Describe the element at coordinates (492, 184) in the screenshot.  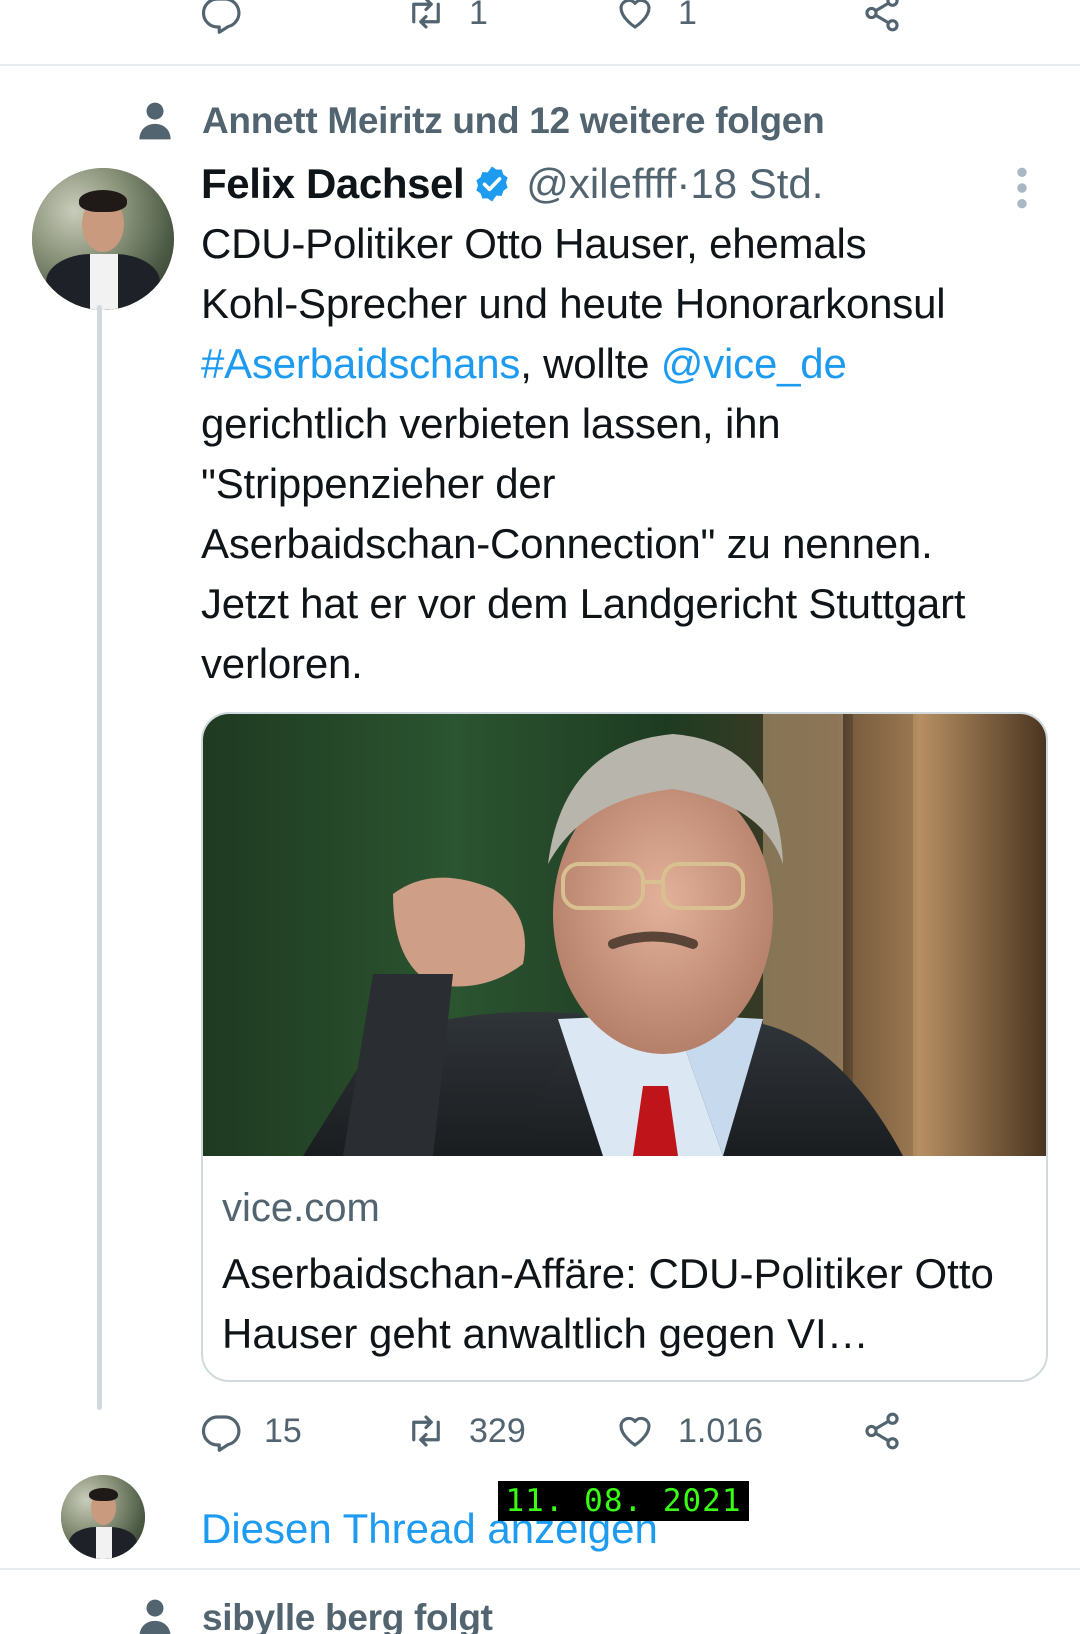
I see `verified-icon` at that location.